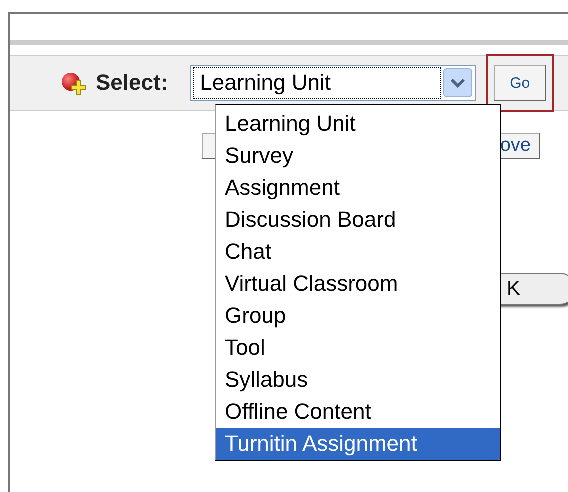  Describe the element at coordinates (73, 83) in the screenshot. I see `add-icon` at that location.